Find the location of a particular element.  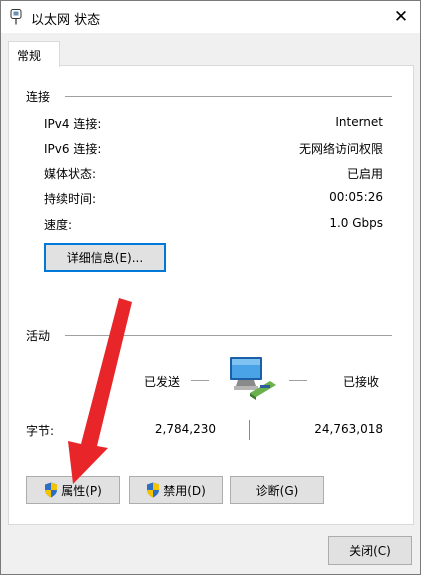

network-activity-icon is located at coordinates (253, 378).